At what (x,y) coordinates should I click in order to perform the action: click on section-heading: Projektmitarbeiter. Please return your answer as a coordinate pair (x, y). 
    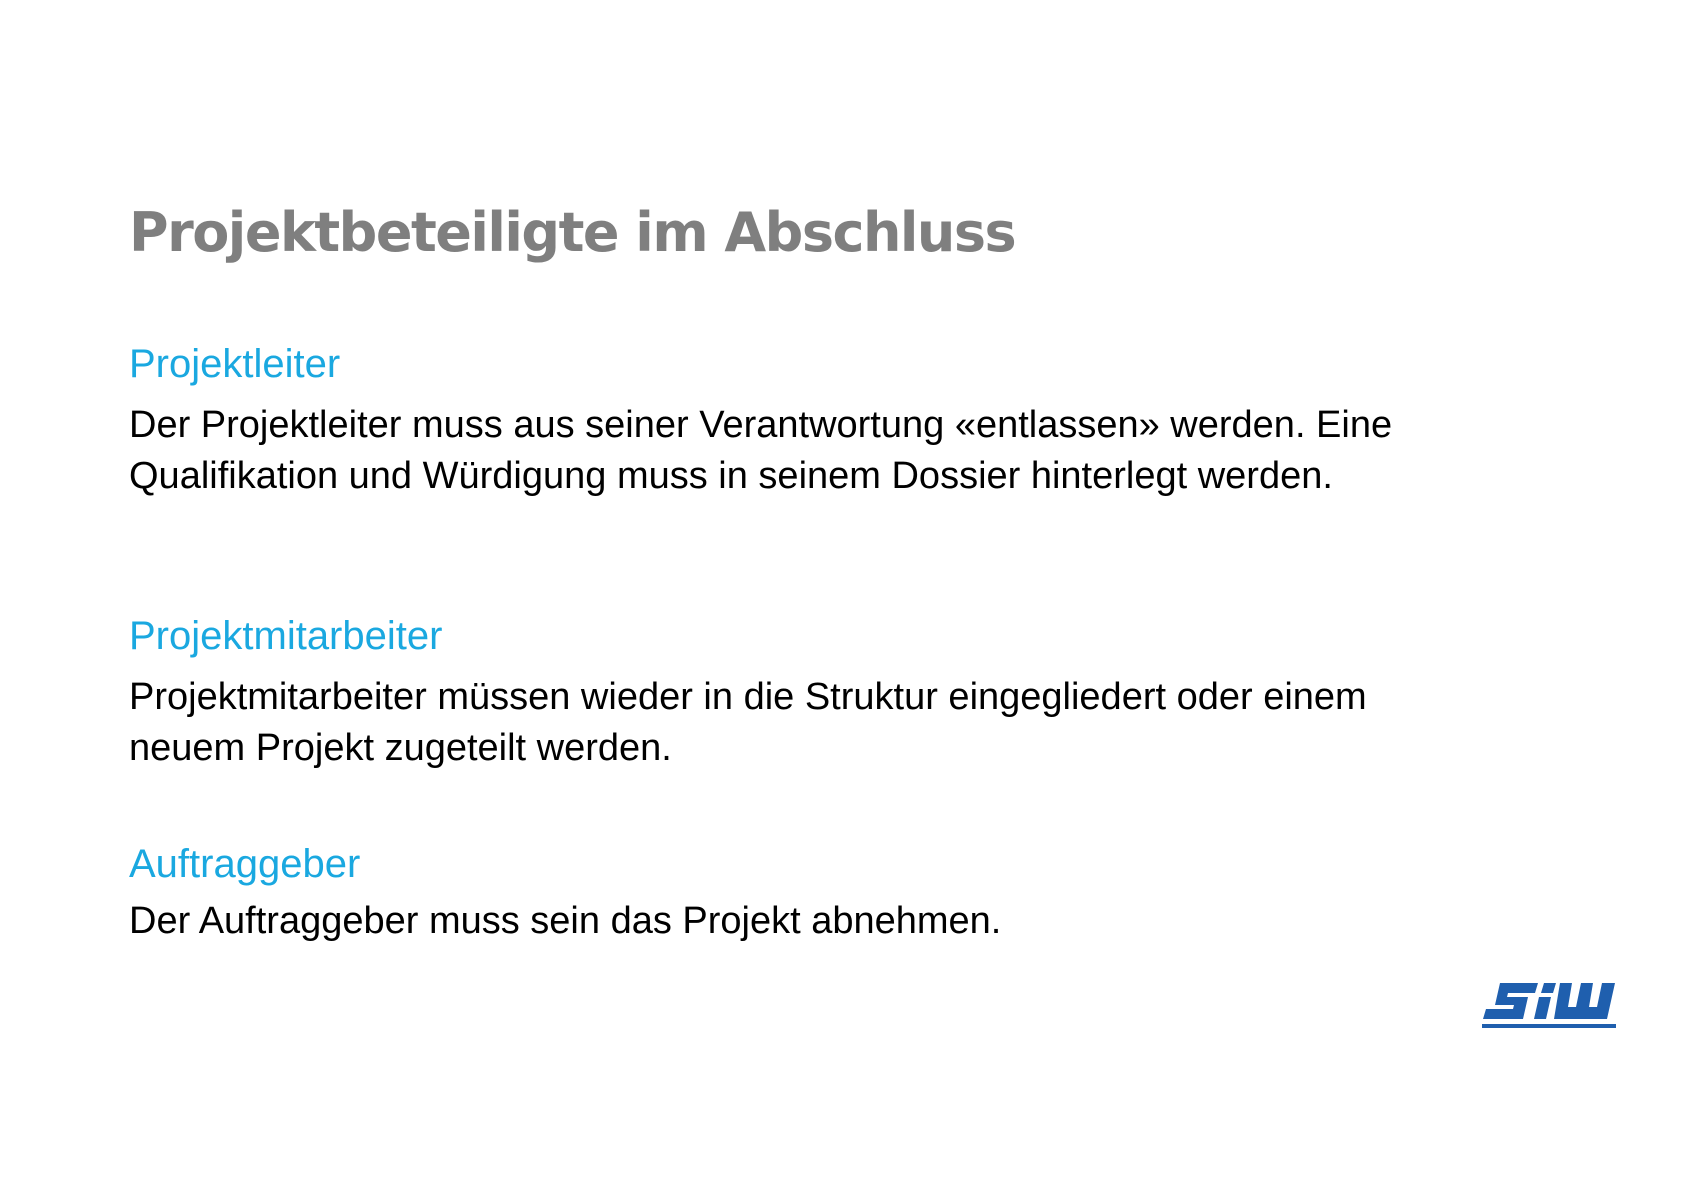
    Looking at the image, I should click on (286, 636).